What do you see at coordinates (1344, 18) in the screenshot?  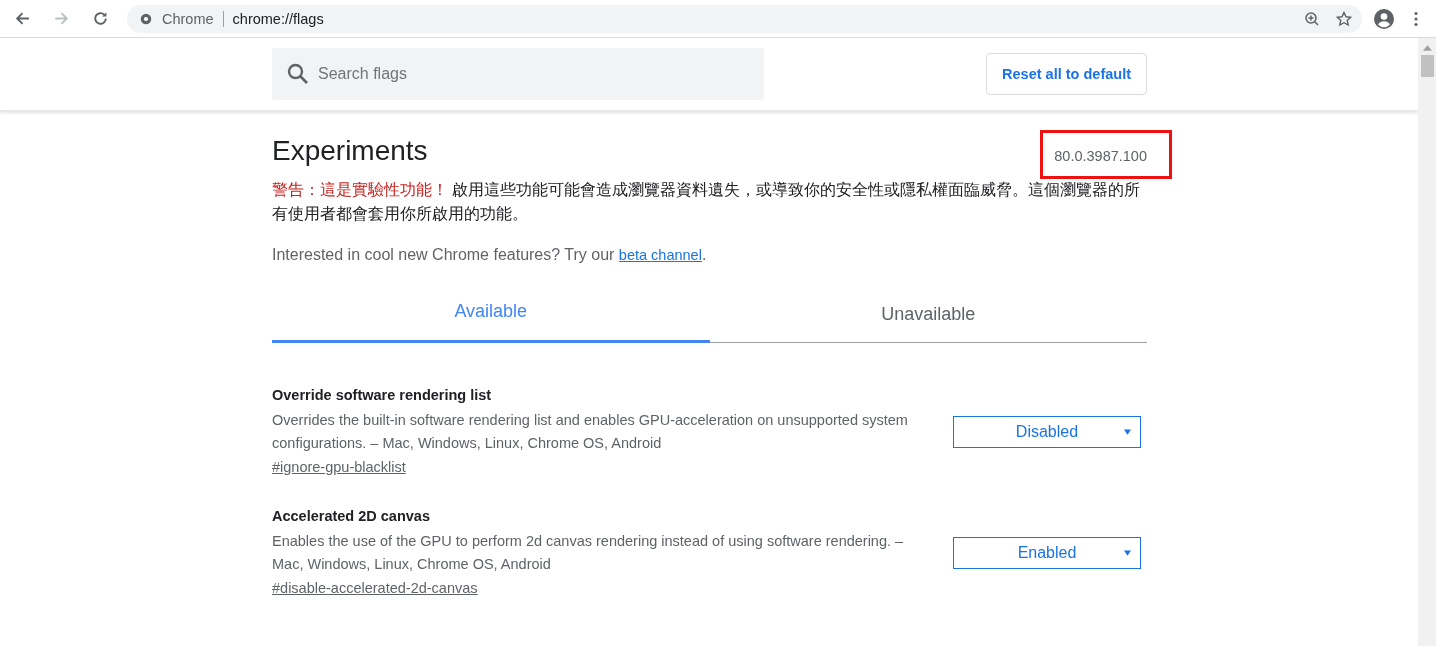 I see `star-icon` at bounding box center [1344, 18].